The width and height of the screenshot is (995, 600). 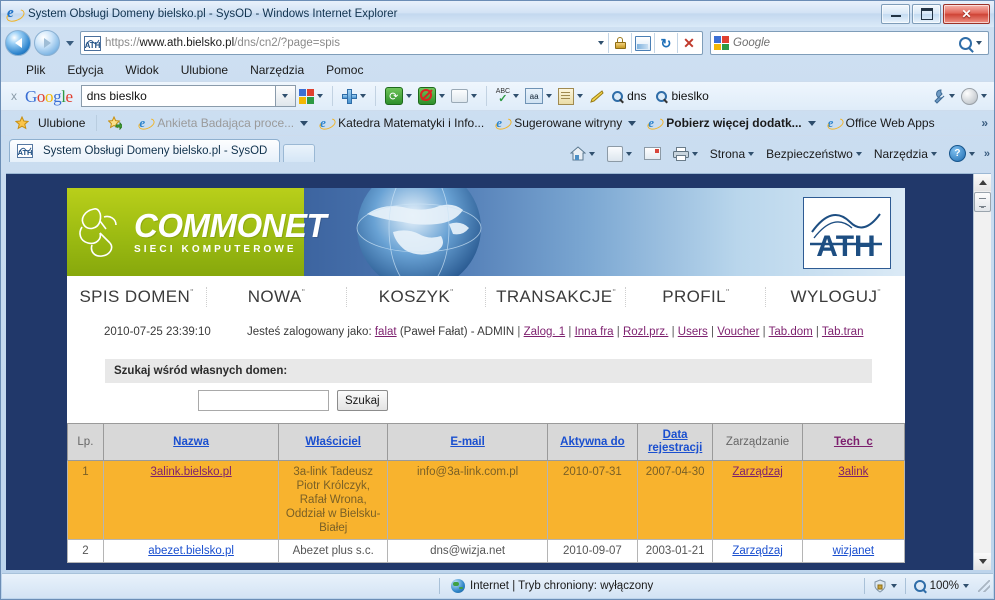 What do you see at coordinates (582, 153) in the screenshot?
I see `home-button` at bounding box center [582, 153].